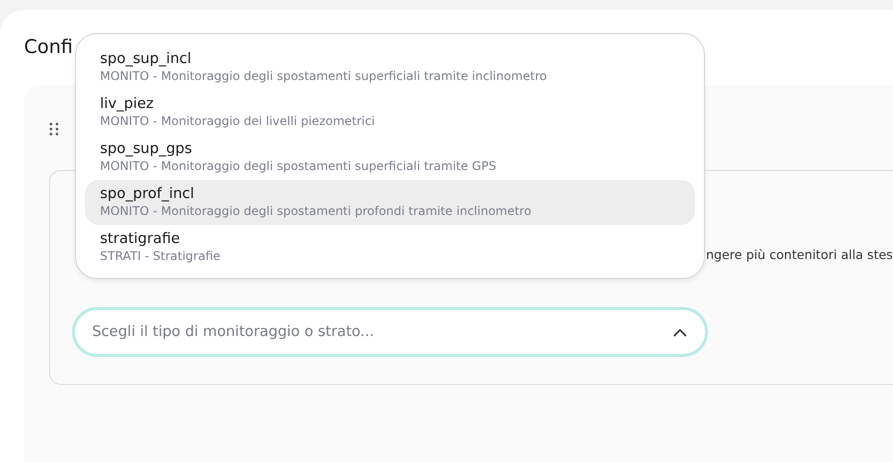 The width and height of the screenshot is (893, 462). I want to click on option-description: MONITO - Monitoraggio degli spostamenti superficiali tramite GPS, so click(299, 166).